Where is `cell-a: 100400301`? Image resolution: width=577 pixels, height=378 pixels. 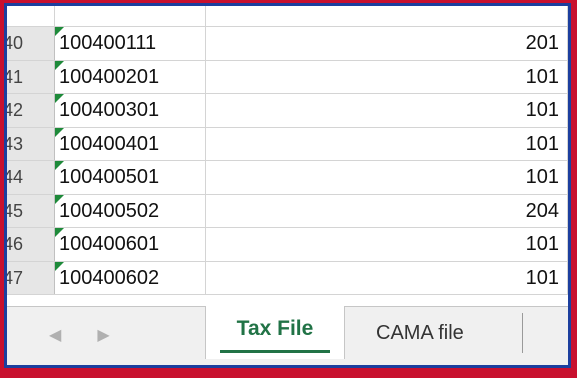
cell-a: 100400301 is located at coordinates (130, 110).